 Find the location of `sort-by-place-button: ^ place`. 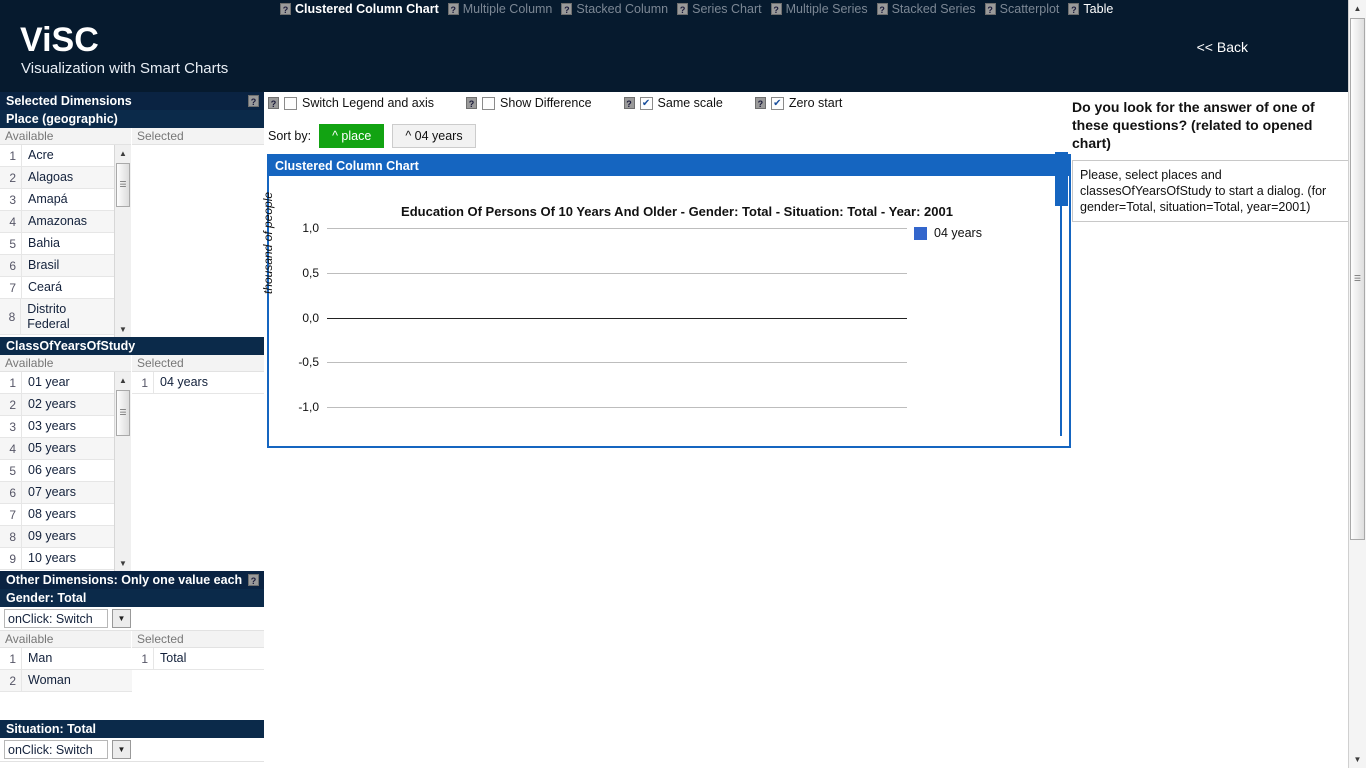

sort-by-place-button: ^ place is located at coordinates (352, 136).